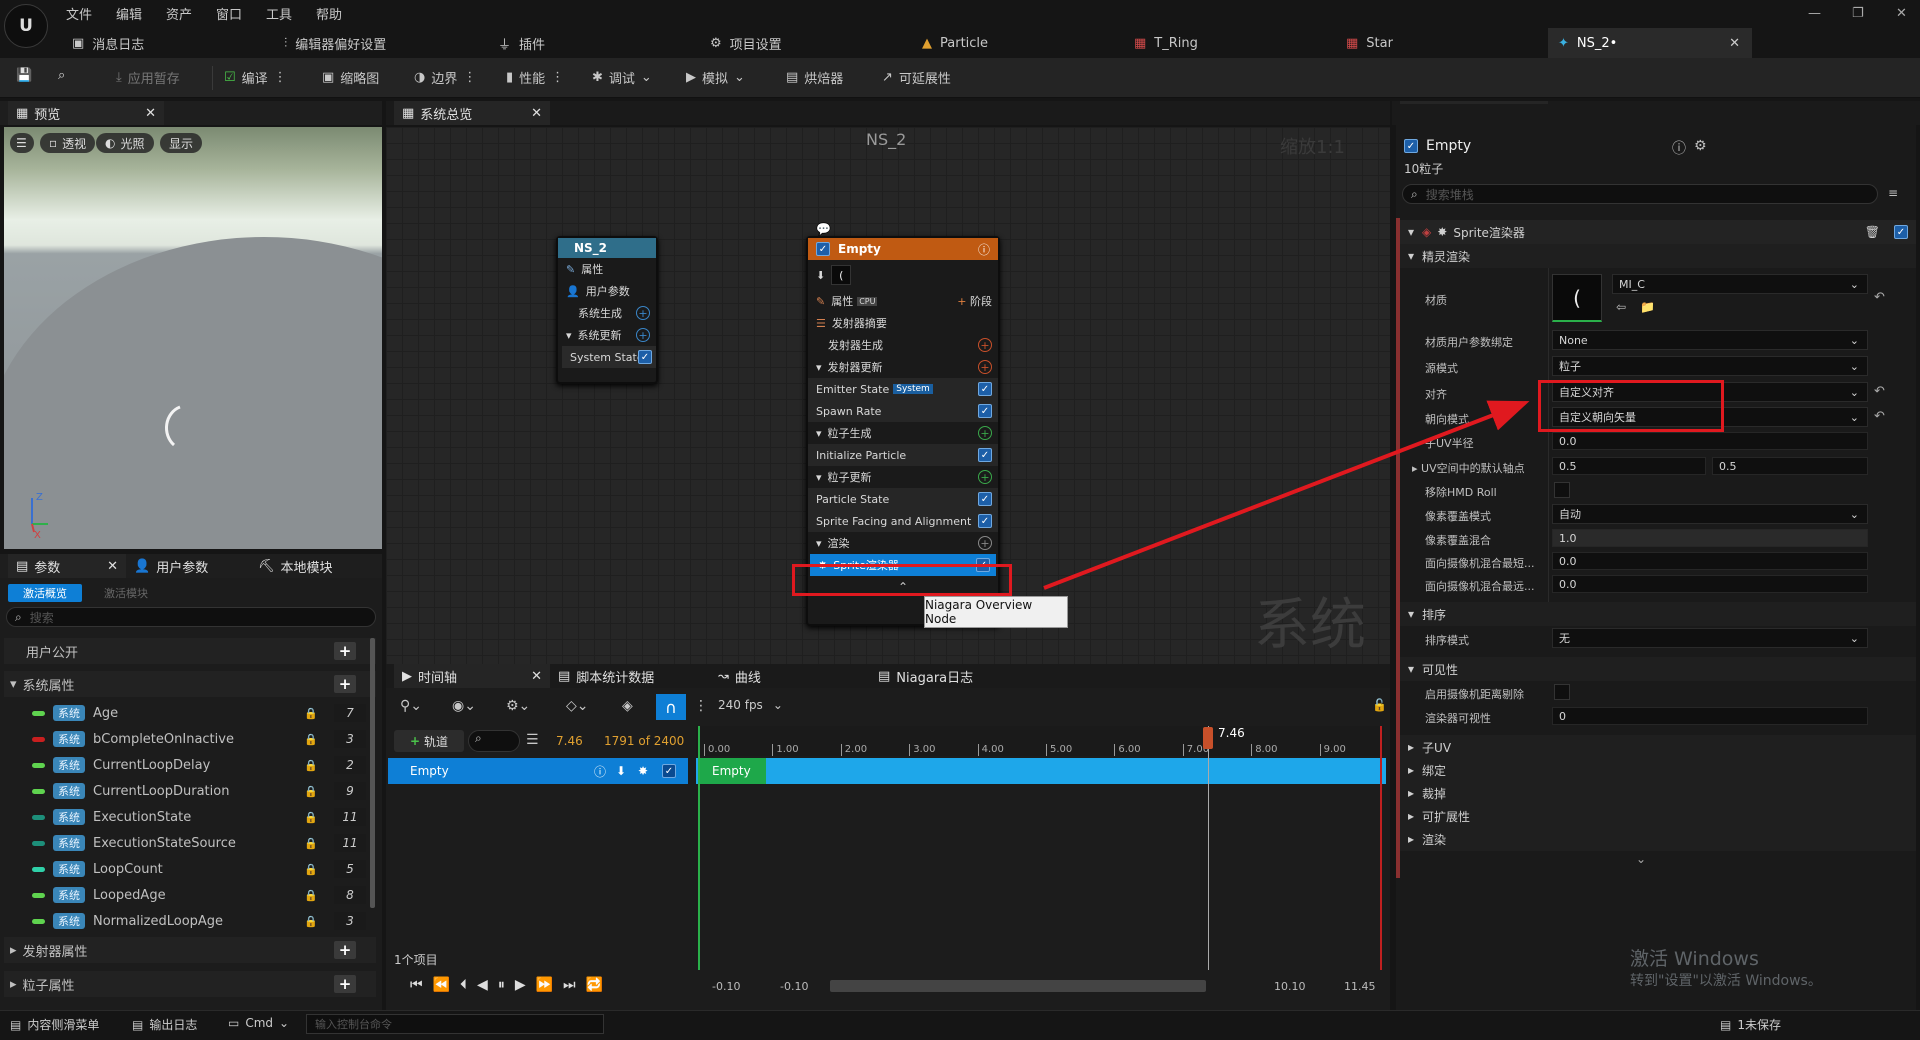 The image size is (1920, 1040). What do you see at coordinates (1360, 986) in the screenshot?
I see `range-end-view: 11.45` at bounding box center [1360, 986].